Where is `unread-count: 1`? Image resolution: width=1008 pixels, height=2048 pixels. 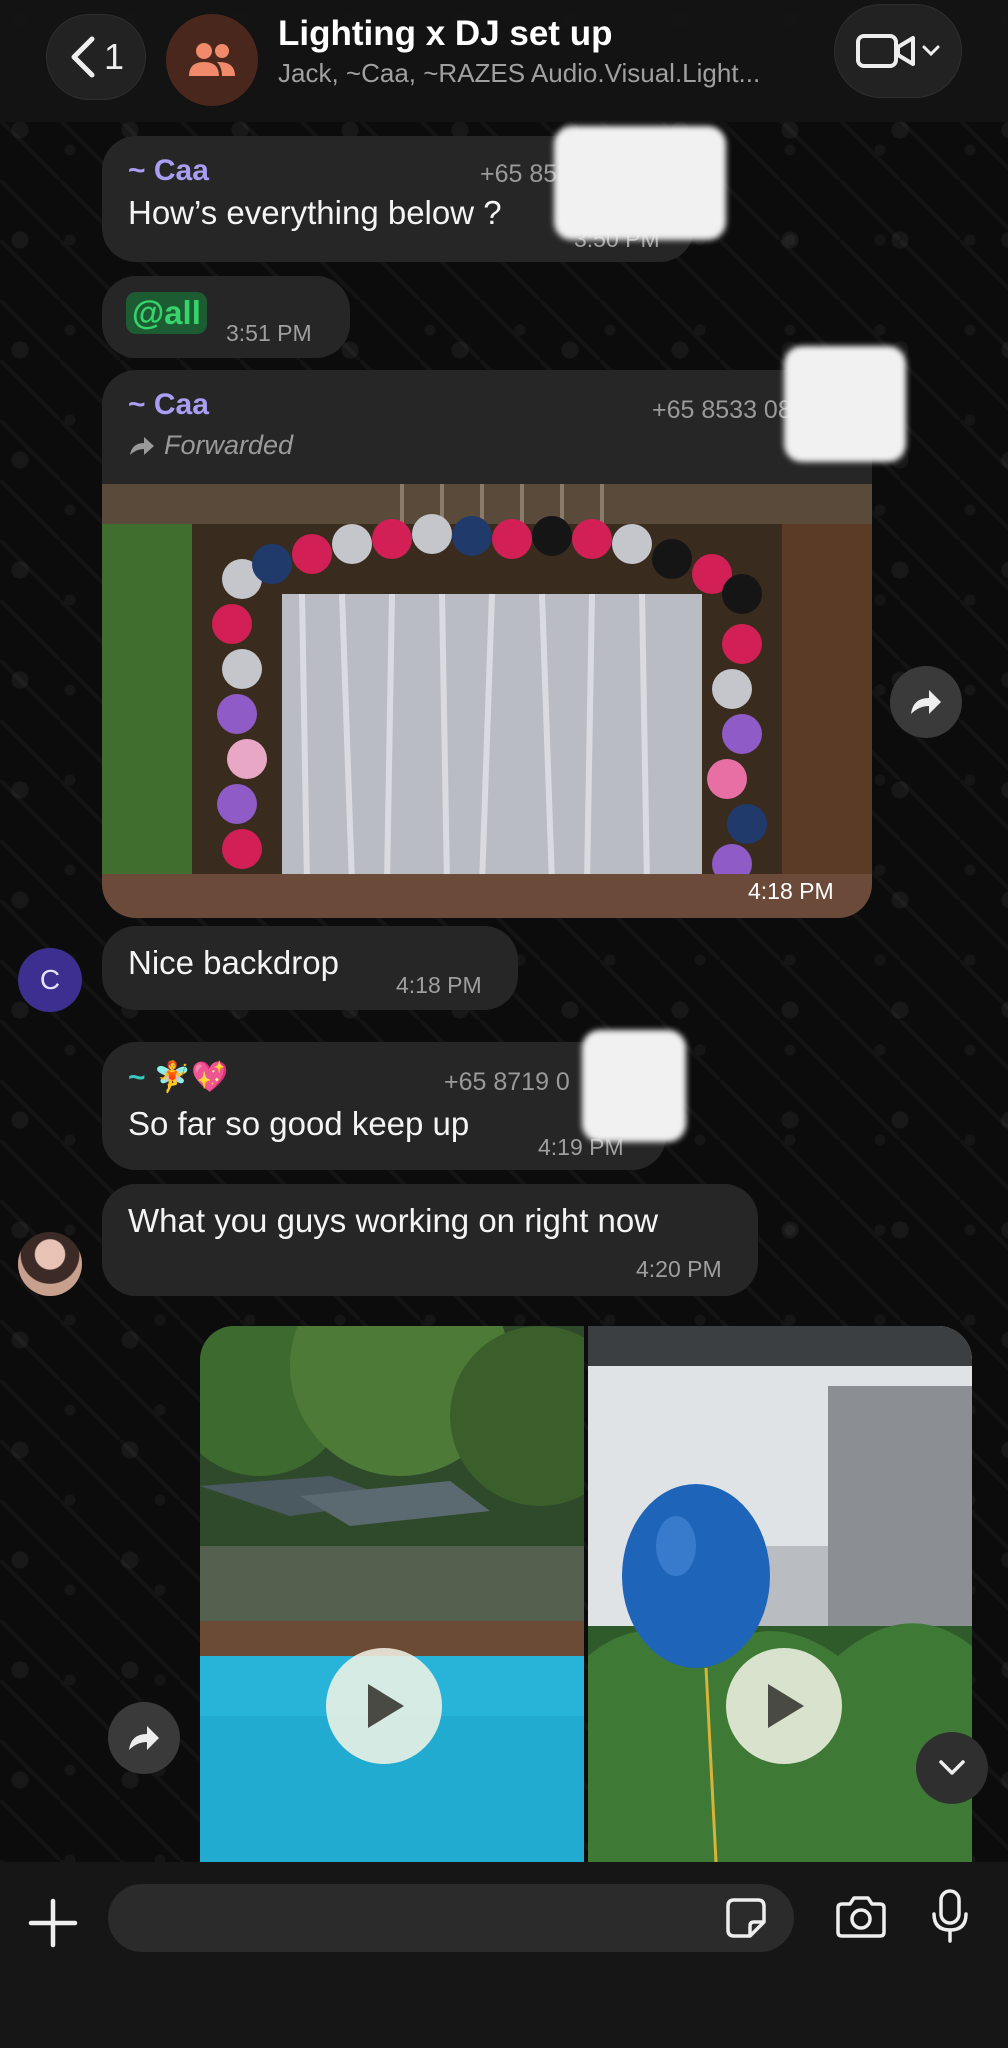
unread-count: 1 is located at coordinates (114, 56).